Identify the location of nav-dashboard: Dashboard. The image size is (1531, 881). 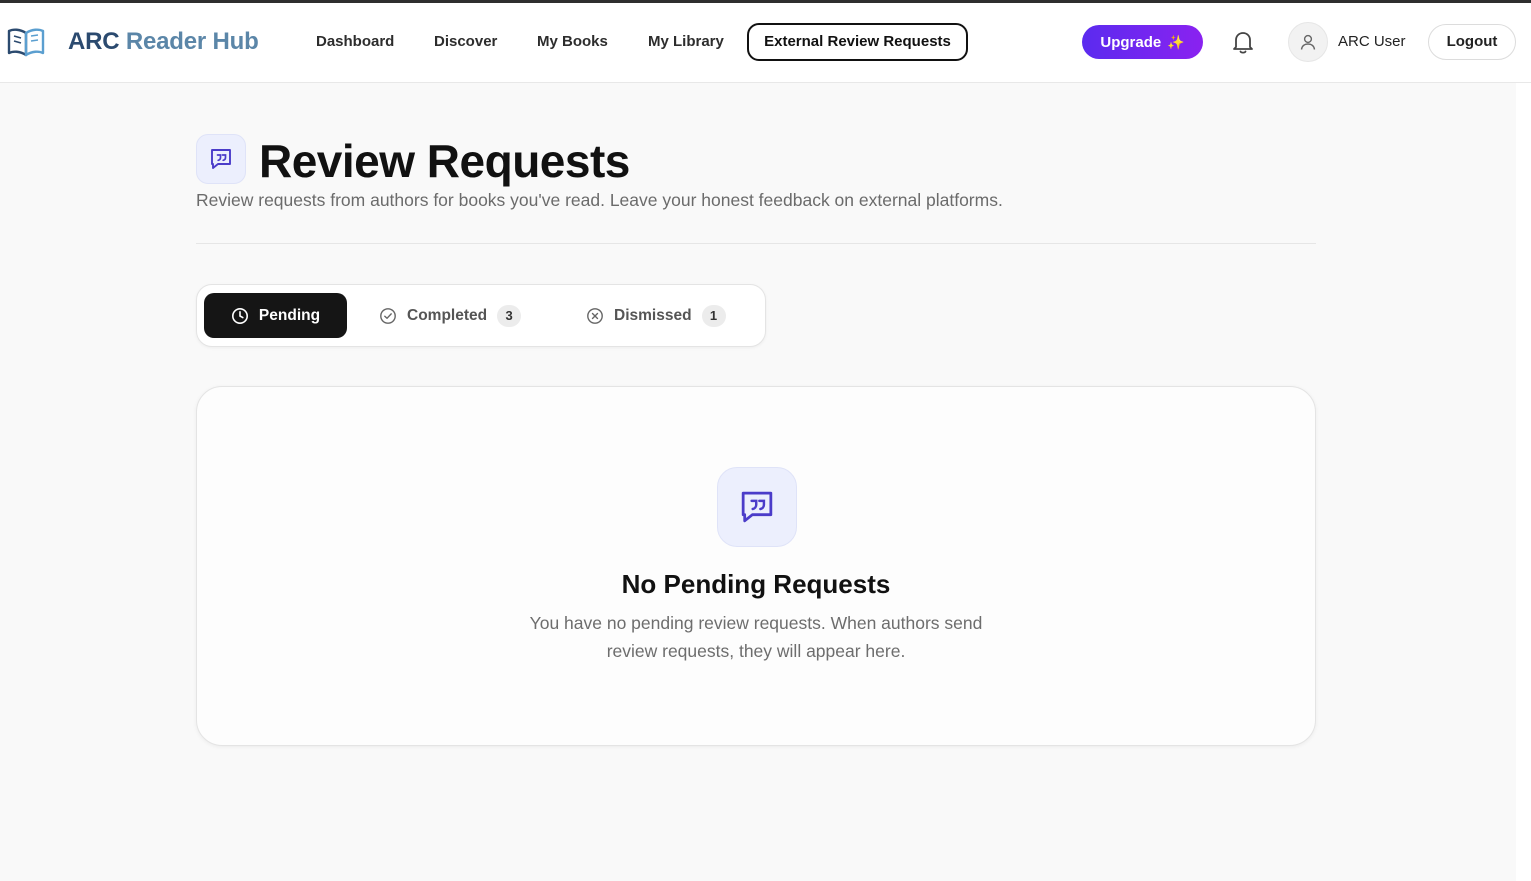
(355, 42).